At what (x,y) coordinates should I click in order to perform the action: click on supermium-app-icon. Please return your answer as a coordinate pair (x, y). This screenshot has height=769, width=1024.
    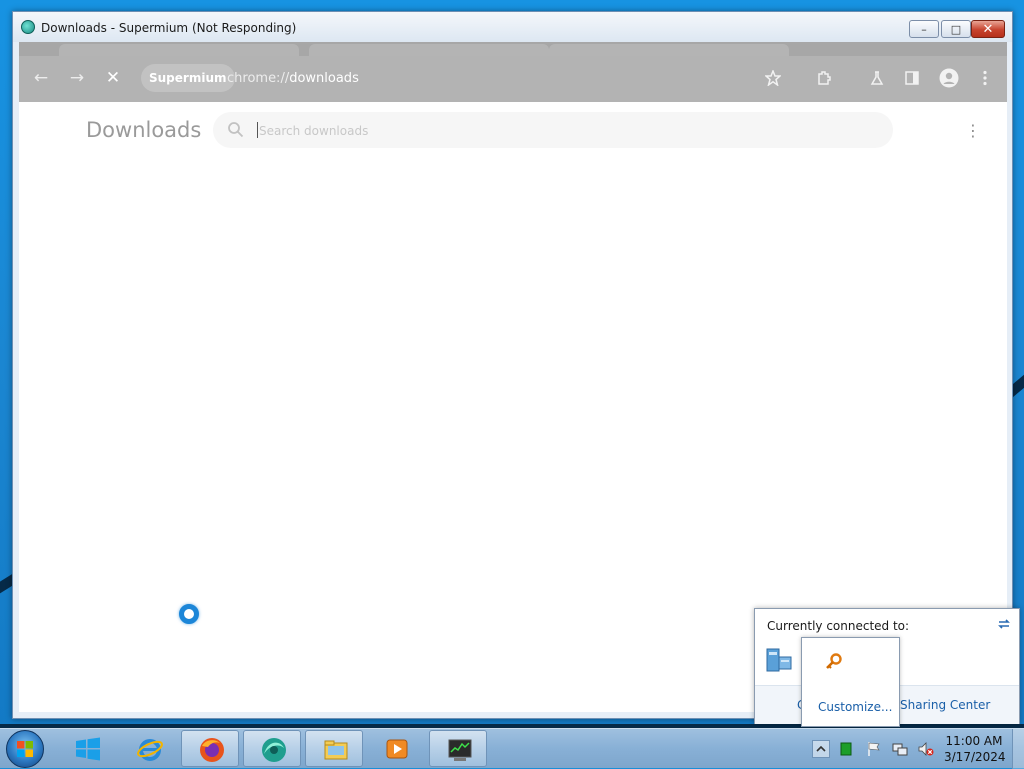
    Looking at the image, I should click on (28, 27).